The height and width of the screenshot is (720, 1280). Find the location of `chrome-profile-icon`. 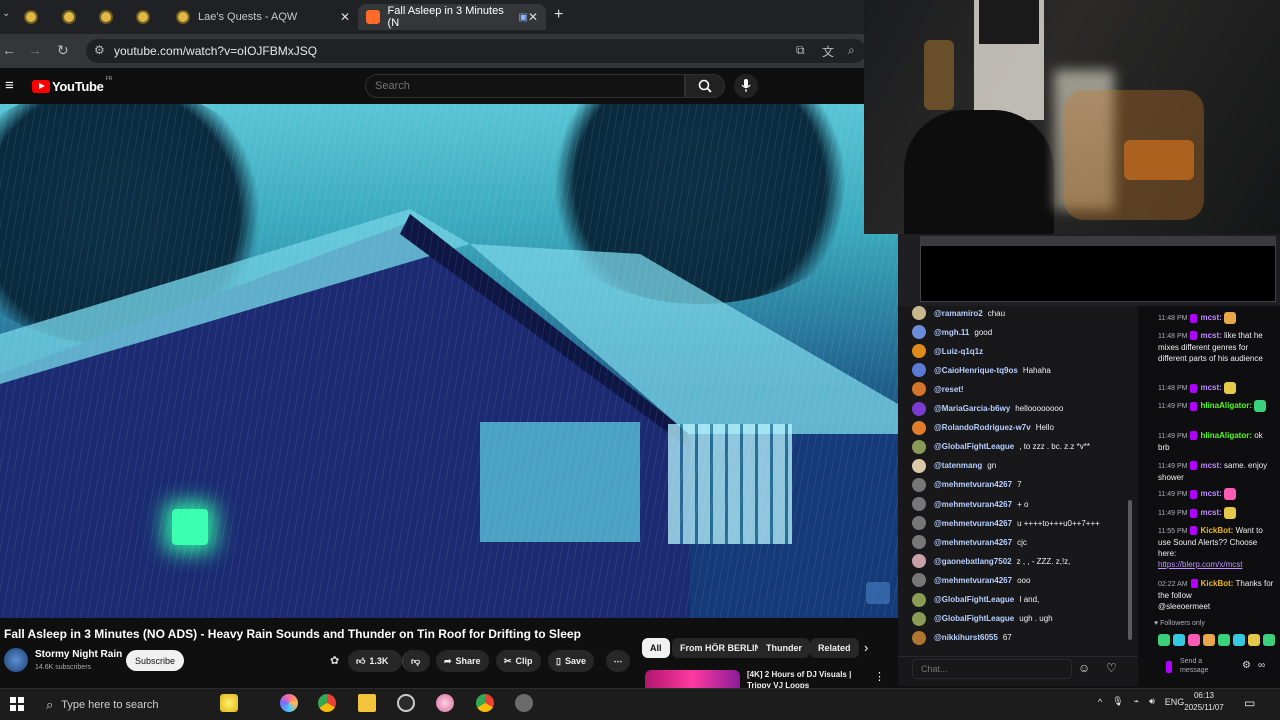

chrome-profile-icon is located at coordinates (485, 703).